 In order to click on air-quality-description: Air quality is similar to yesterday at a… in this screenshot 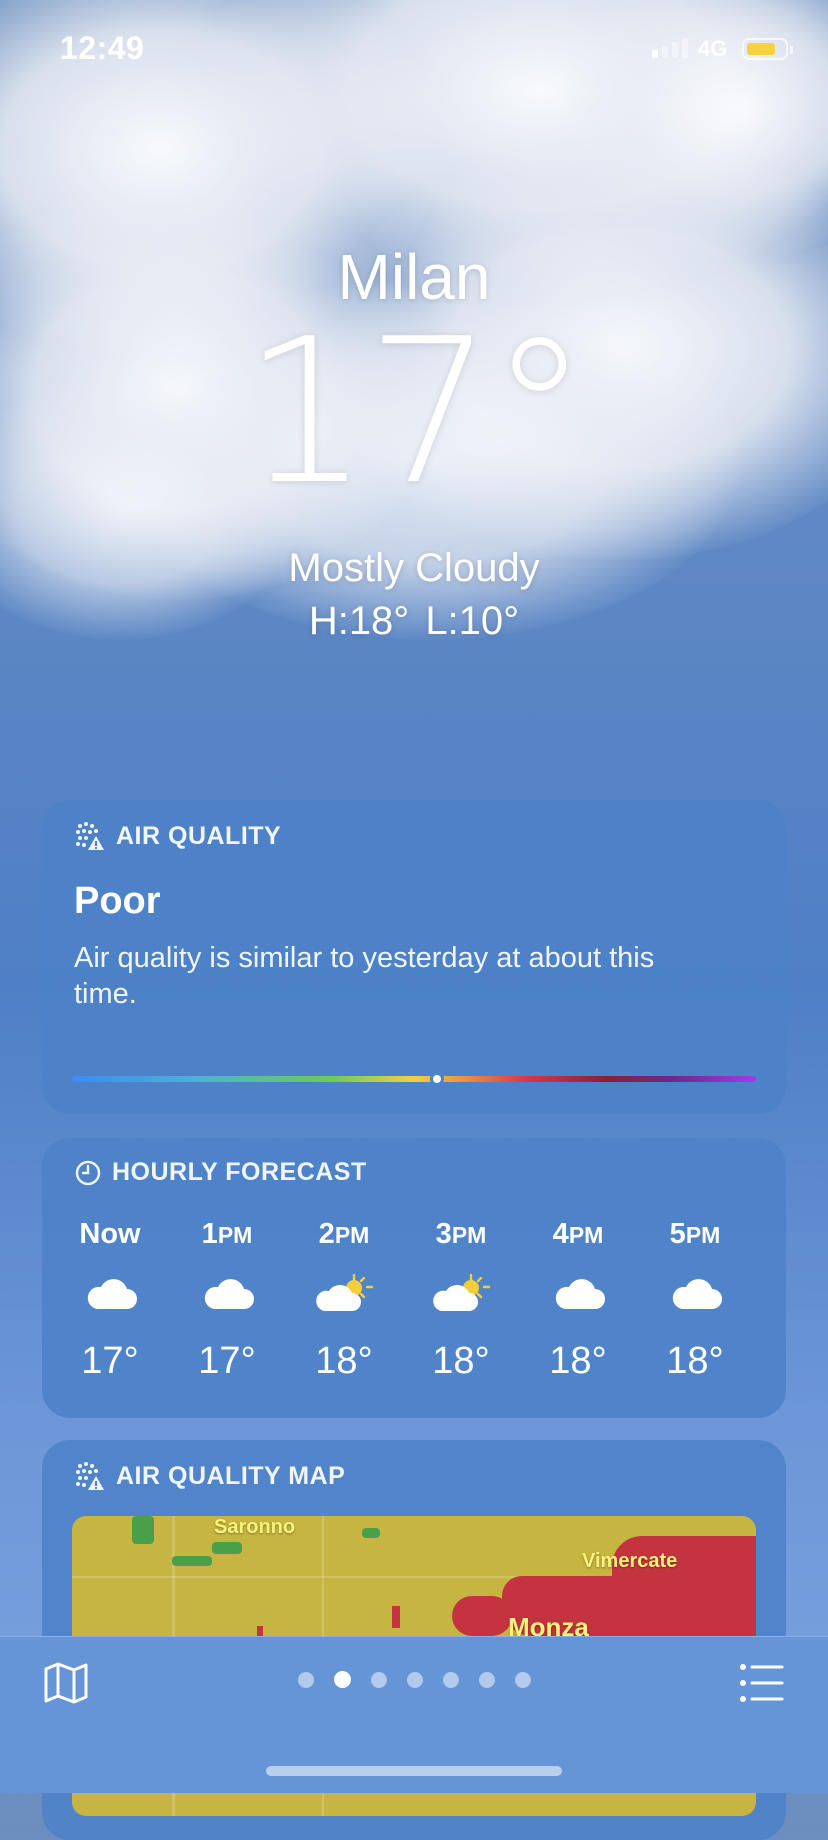, I will do `click(364, 976)`.